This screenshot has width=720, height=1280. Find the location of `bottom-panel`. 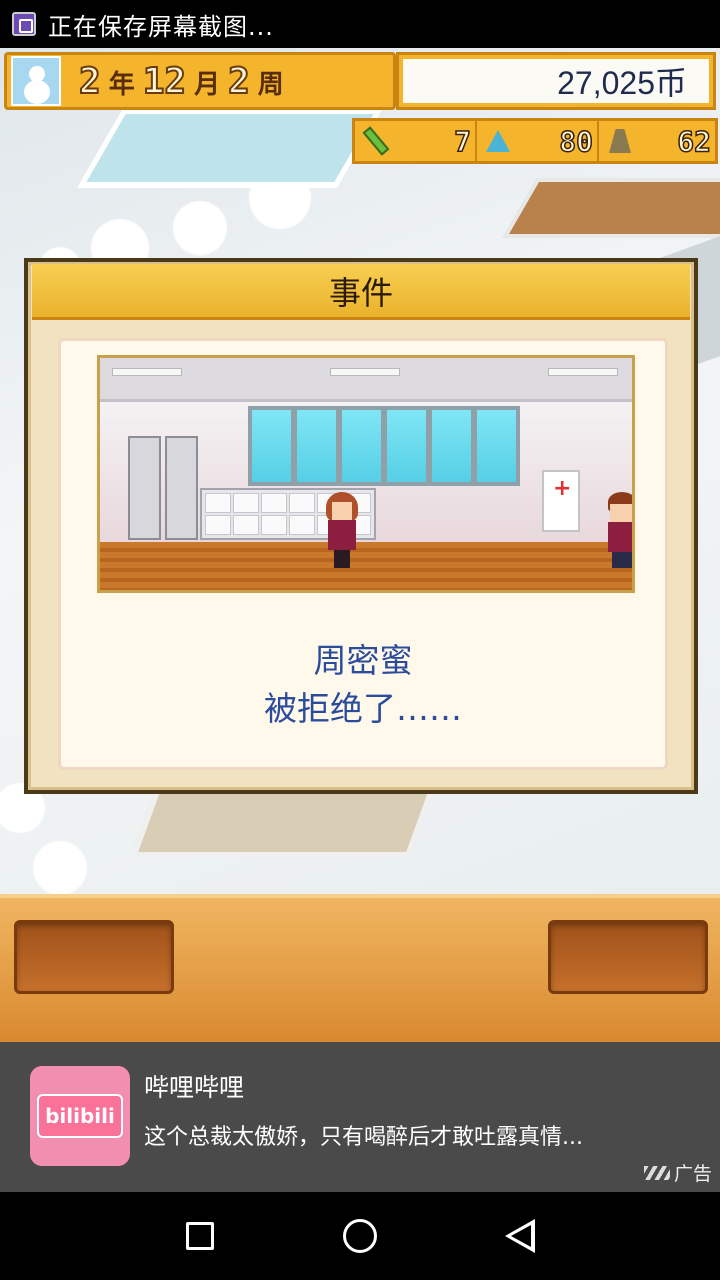

bottom-panel is located at coordinates (360, 968).